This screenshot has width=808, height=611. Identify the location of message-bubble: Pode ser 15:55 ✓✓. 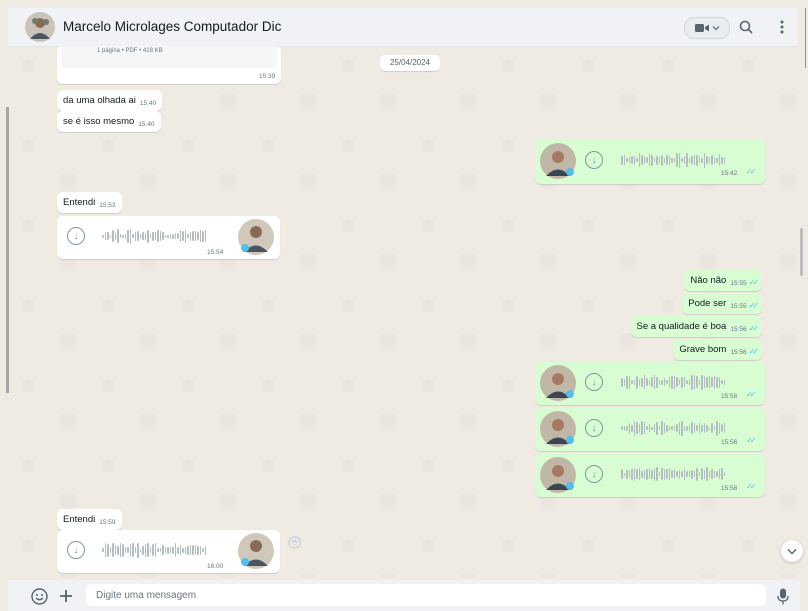
(722, 303).